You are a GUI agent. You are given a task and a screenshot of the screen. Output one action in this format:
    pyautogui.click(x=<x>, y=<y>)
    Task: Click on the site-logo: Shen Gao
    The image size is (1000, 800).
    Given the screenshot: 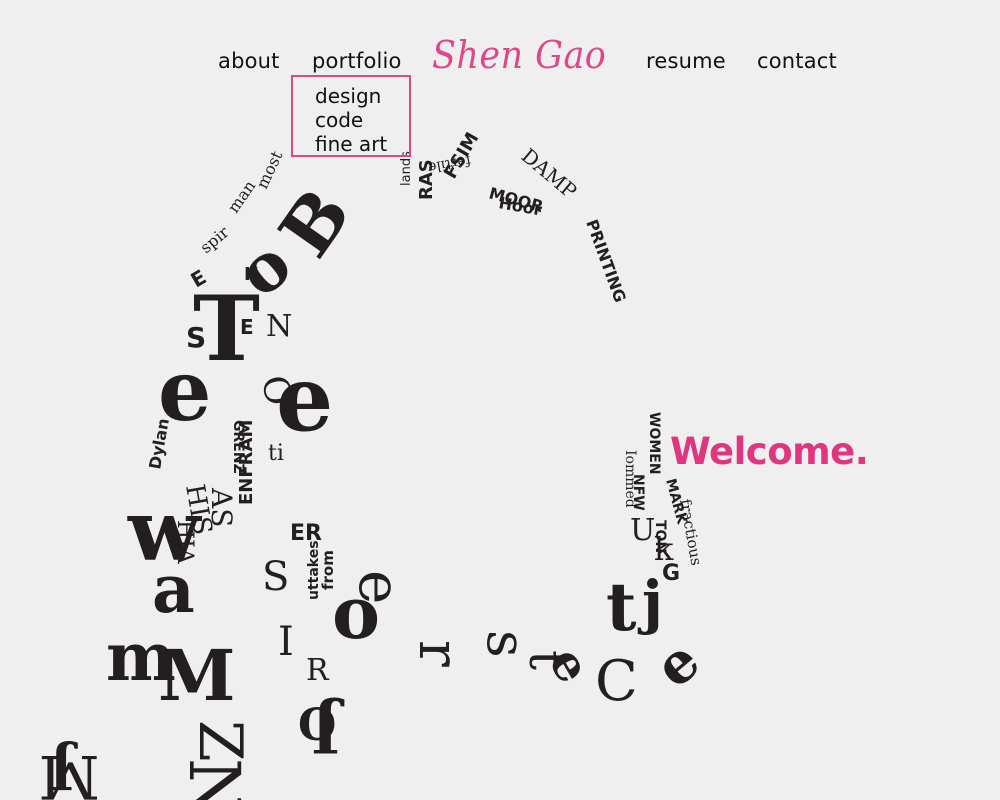 What is the action you would take?
    pyautogui.click(x=519, y=55)
    